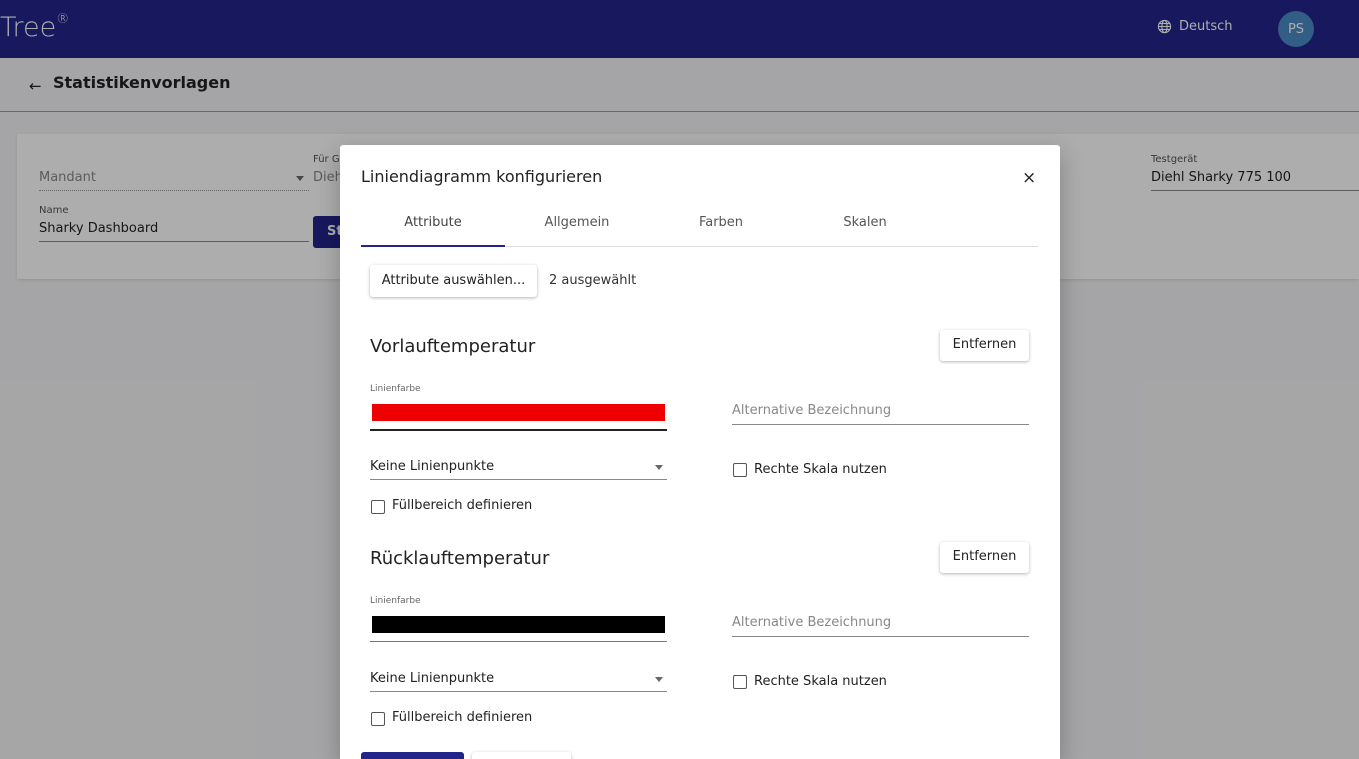  Describe the element at coordinates (453, 346) in the screenshot. I see `attribute-title: Vorlauftemperatur` at that location.